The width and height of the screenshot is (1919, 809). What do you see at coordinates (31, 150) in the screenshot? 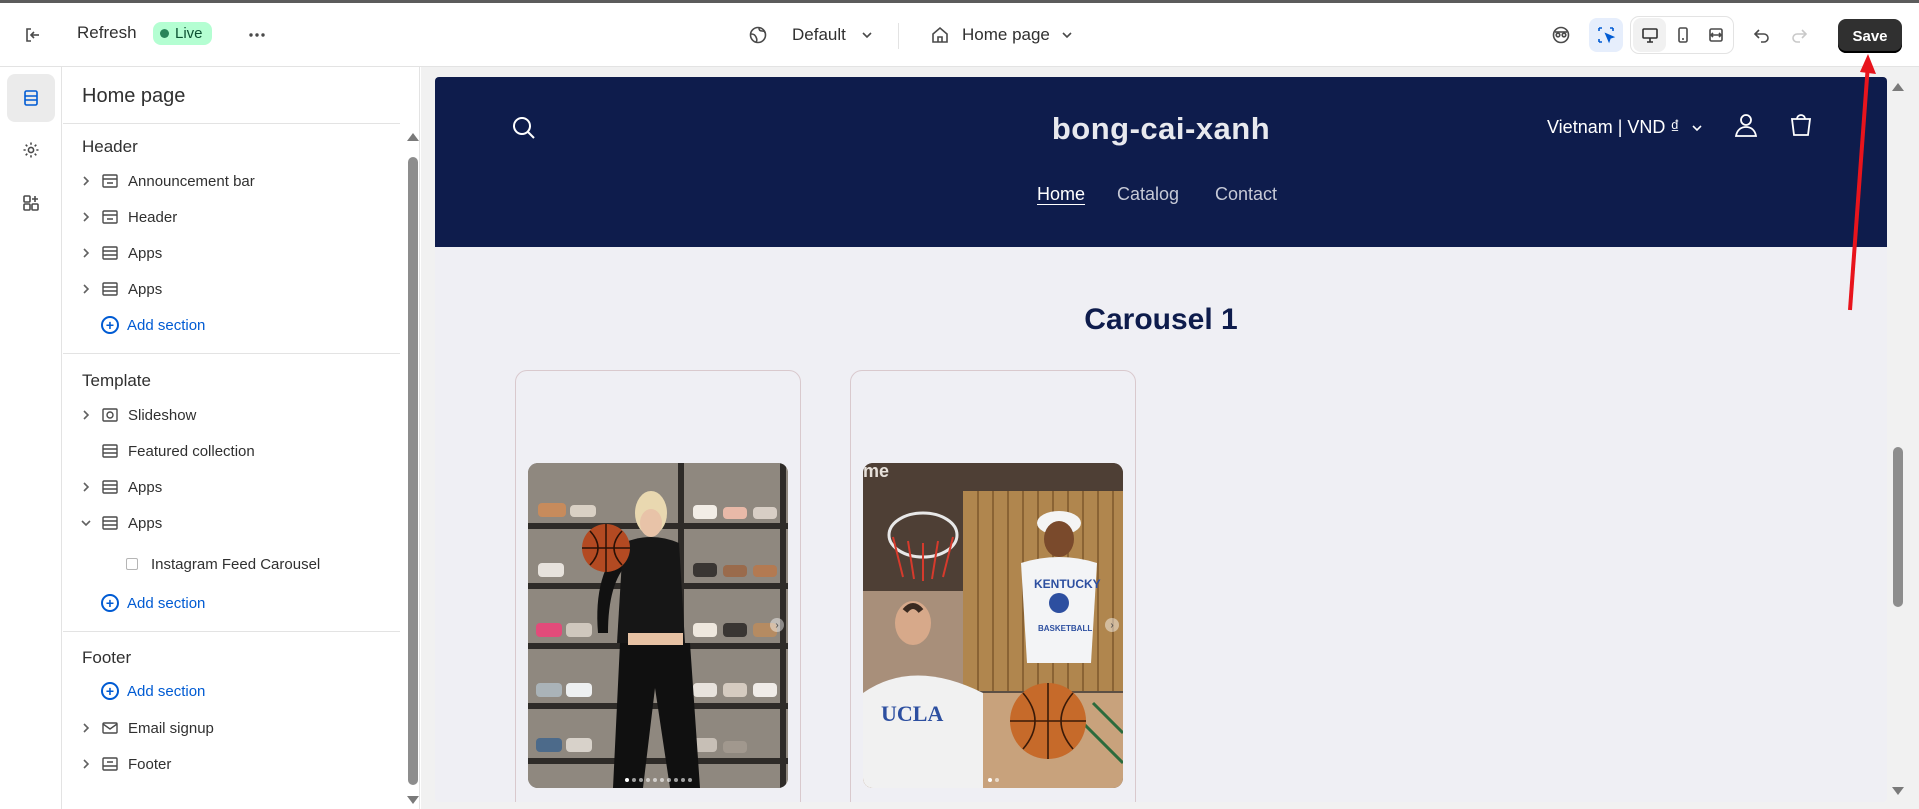
I see `gear-icon` at bounding box center [31, 150].